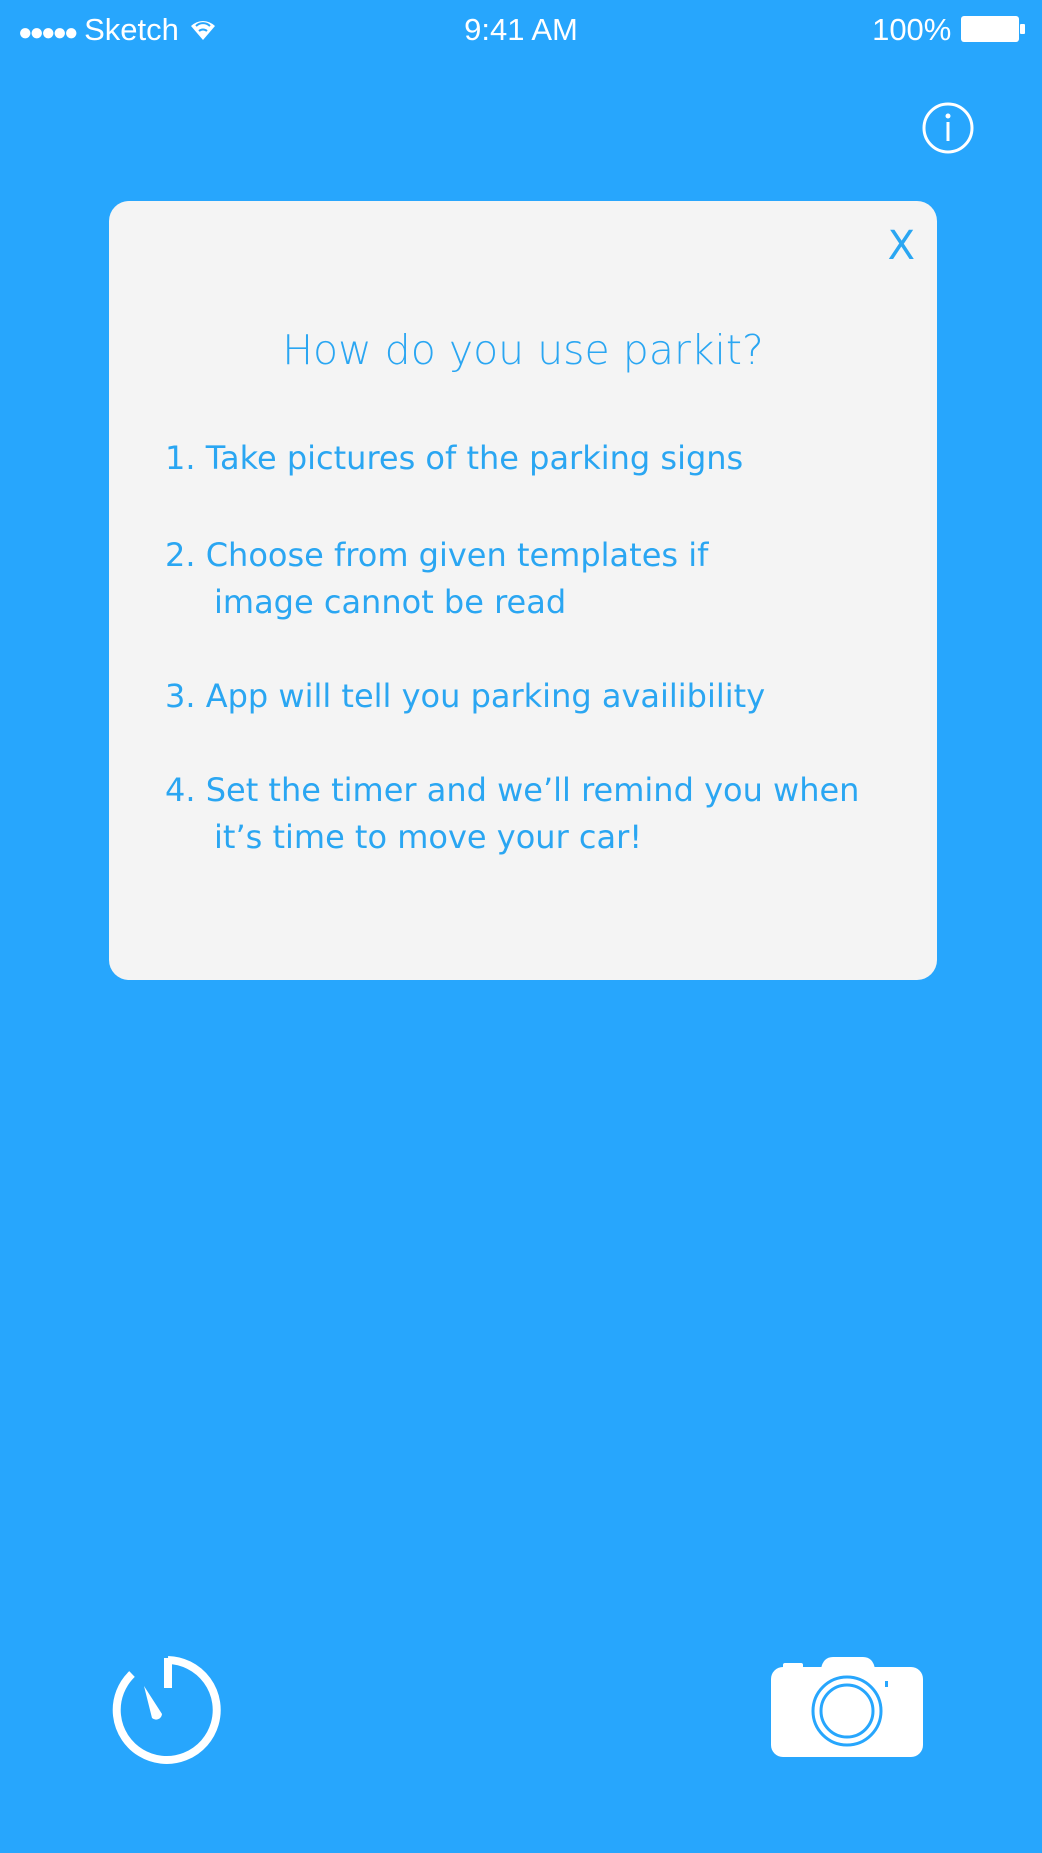 Image resolution: width=1042 pixels, height=1853 pixels. Describe the element at coordinates (523, 350) in the screenshot. I see `modal-title: How do you use parkit?` at that location.